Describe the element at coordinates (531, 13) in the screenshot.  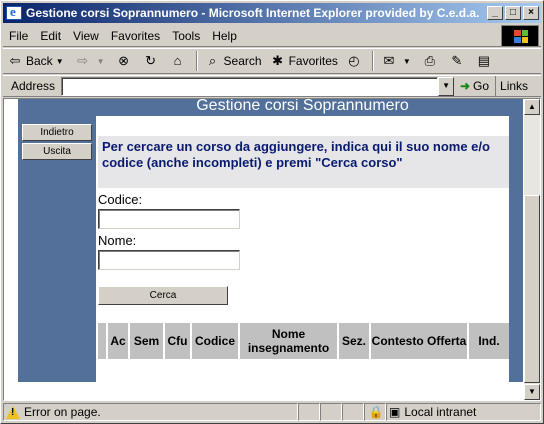
I see `close-button: ×` at that location.